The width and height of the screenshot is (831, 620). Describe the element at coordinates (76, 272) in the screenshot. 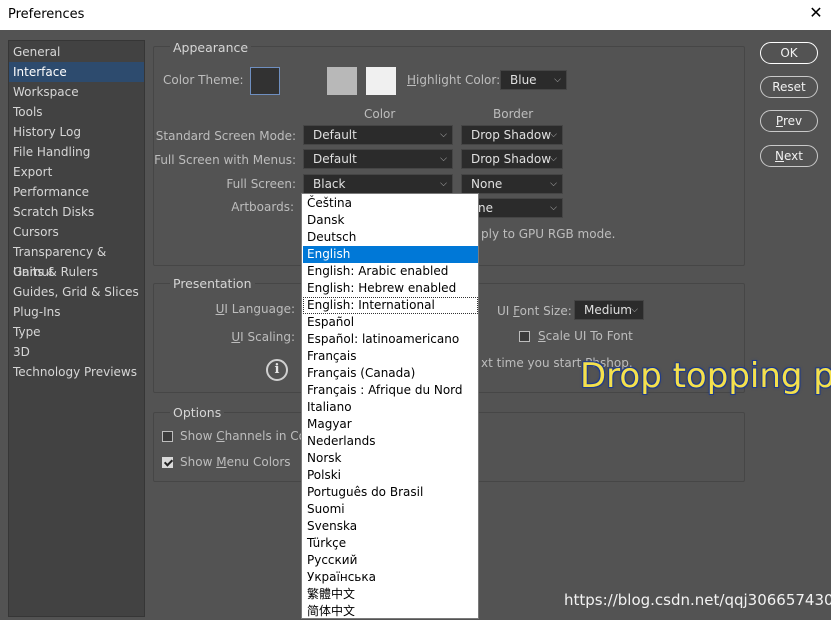

I see `sidebar-item-units-rulers: Units & Rulers` at that location.